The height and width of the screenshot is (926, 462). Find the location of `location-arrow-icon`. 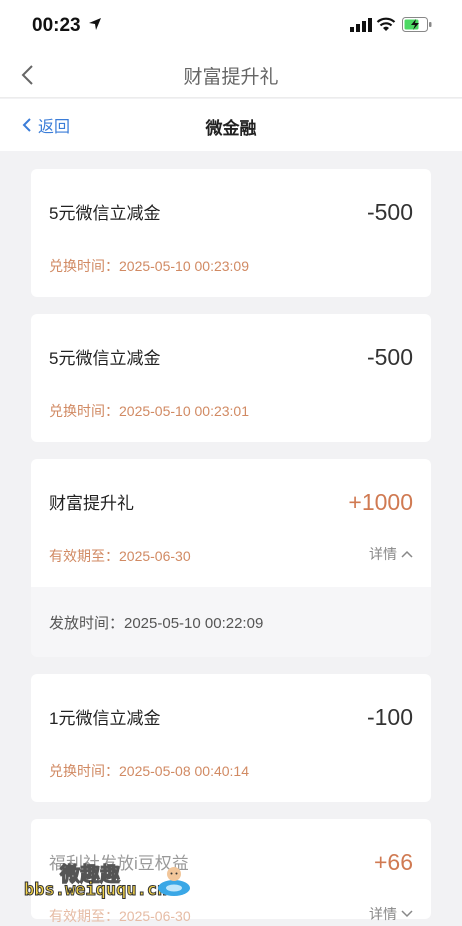

location-arrow-icon is located at coordinates (95, 24).